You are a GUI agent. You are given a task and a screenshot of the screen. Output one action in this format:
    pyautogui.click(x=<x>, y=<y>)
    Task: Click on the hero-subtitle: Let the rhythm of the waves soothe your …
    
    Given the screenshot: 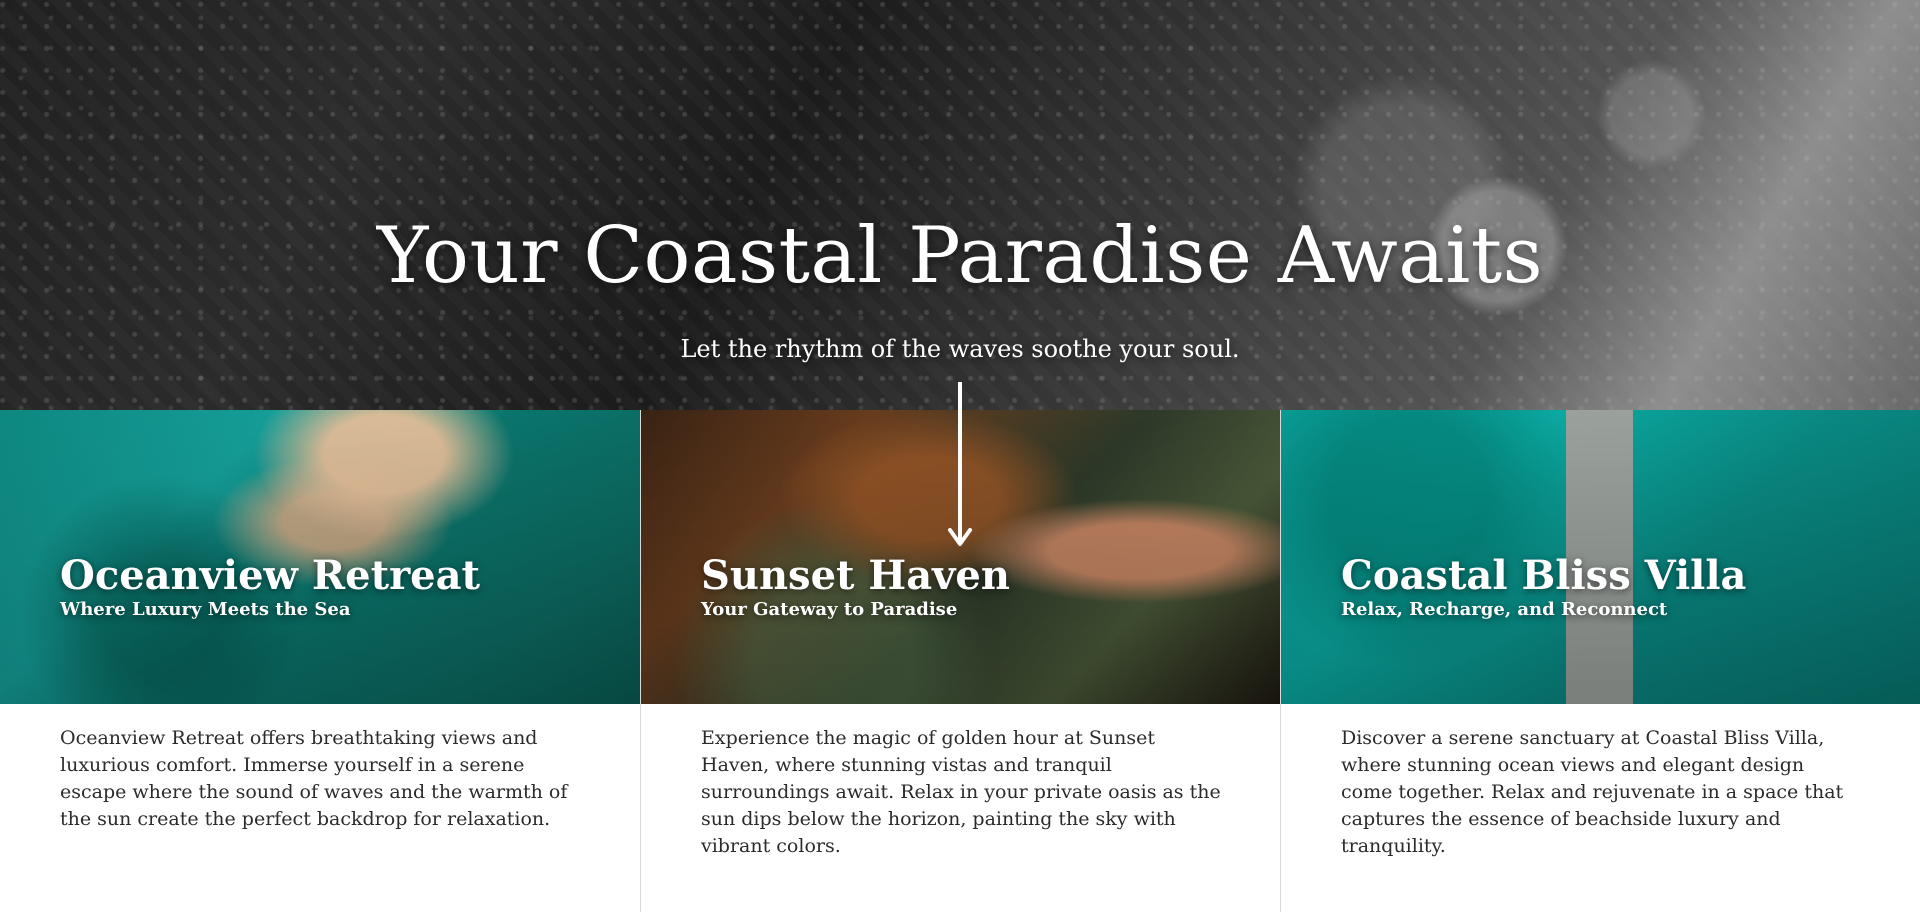 What is the action you would take?
    pyautogui.click(x=960, y=349)
    